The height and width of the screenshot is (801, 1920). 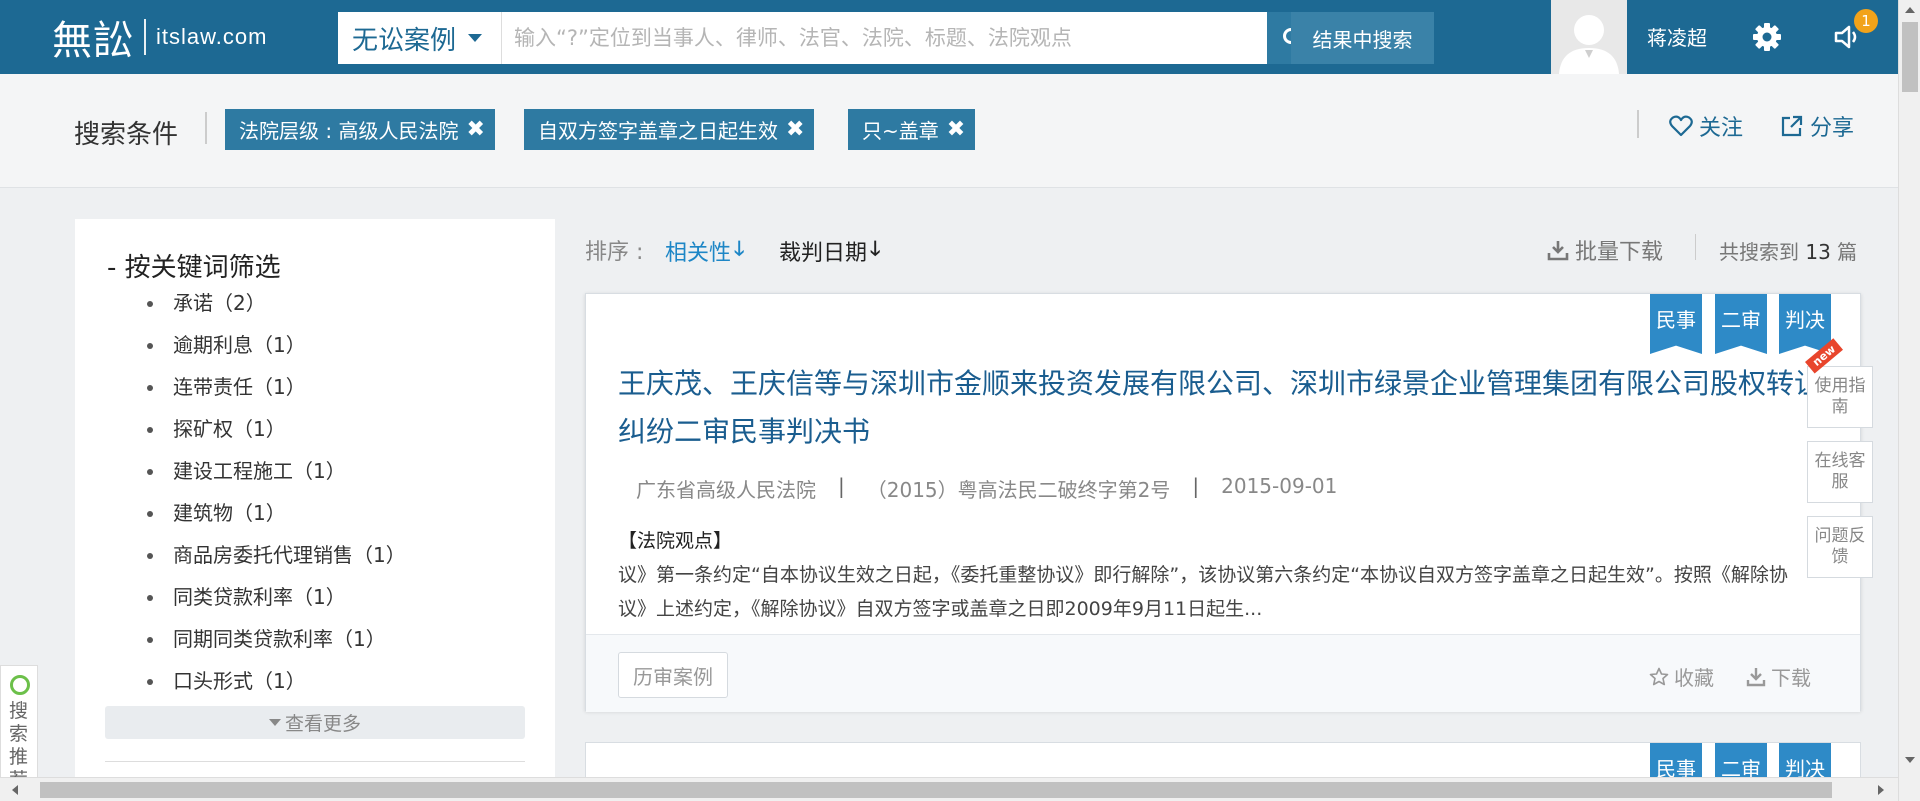 I want to click on keyword-item: 建筑物（1）, so click(x=276, y=514).